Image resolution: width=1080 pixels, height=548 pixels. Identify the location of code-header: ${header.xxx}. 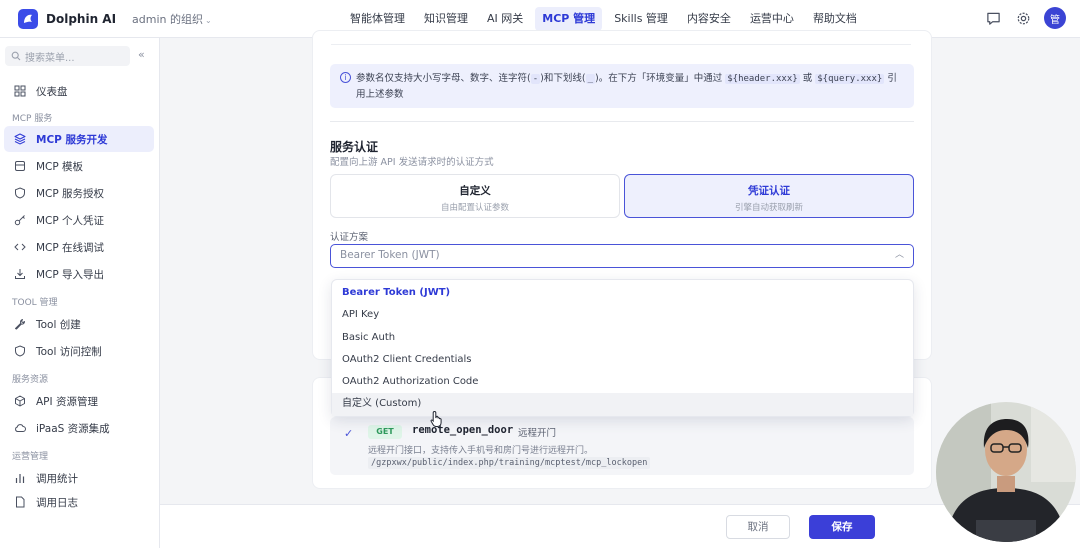
(762, 79).